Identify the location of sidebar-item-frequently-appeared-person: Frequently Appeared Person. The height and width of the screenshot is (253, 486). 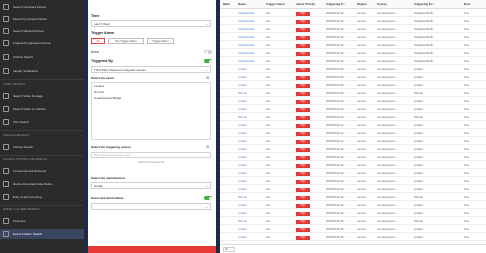
(42, 43).